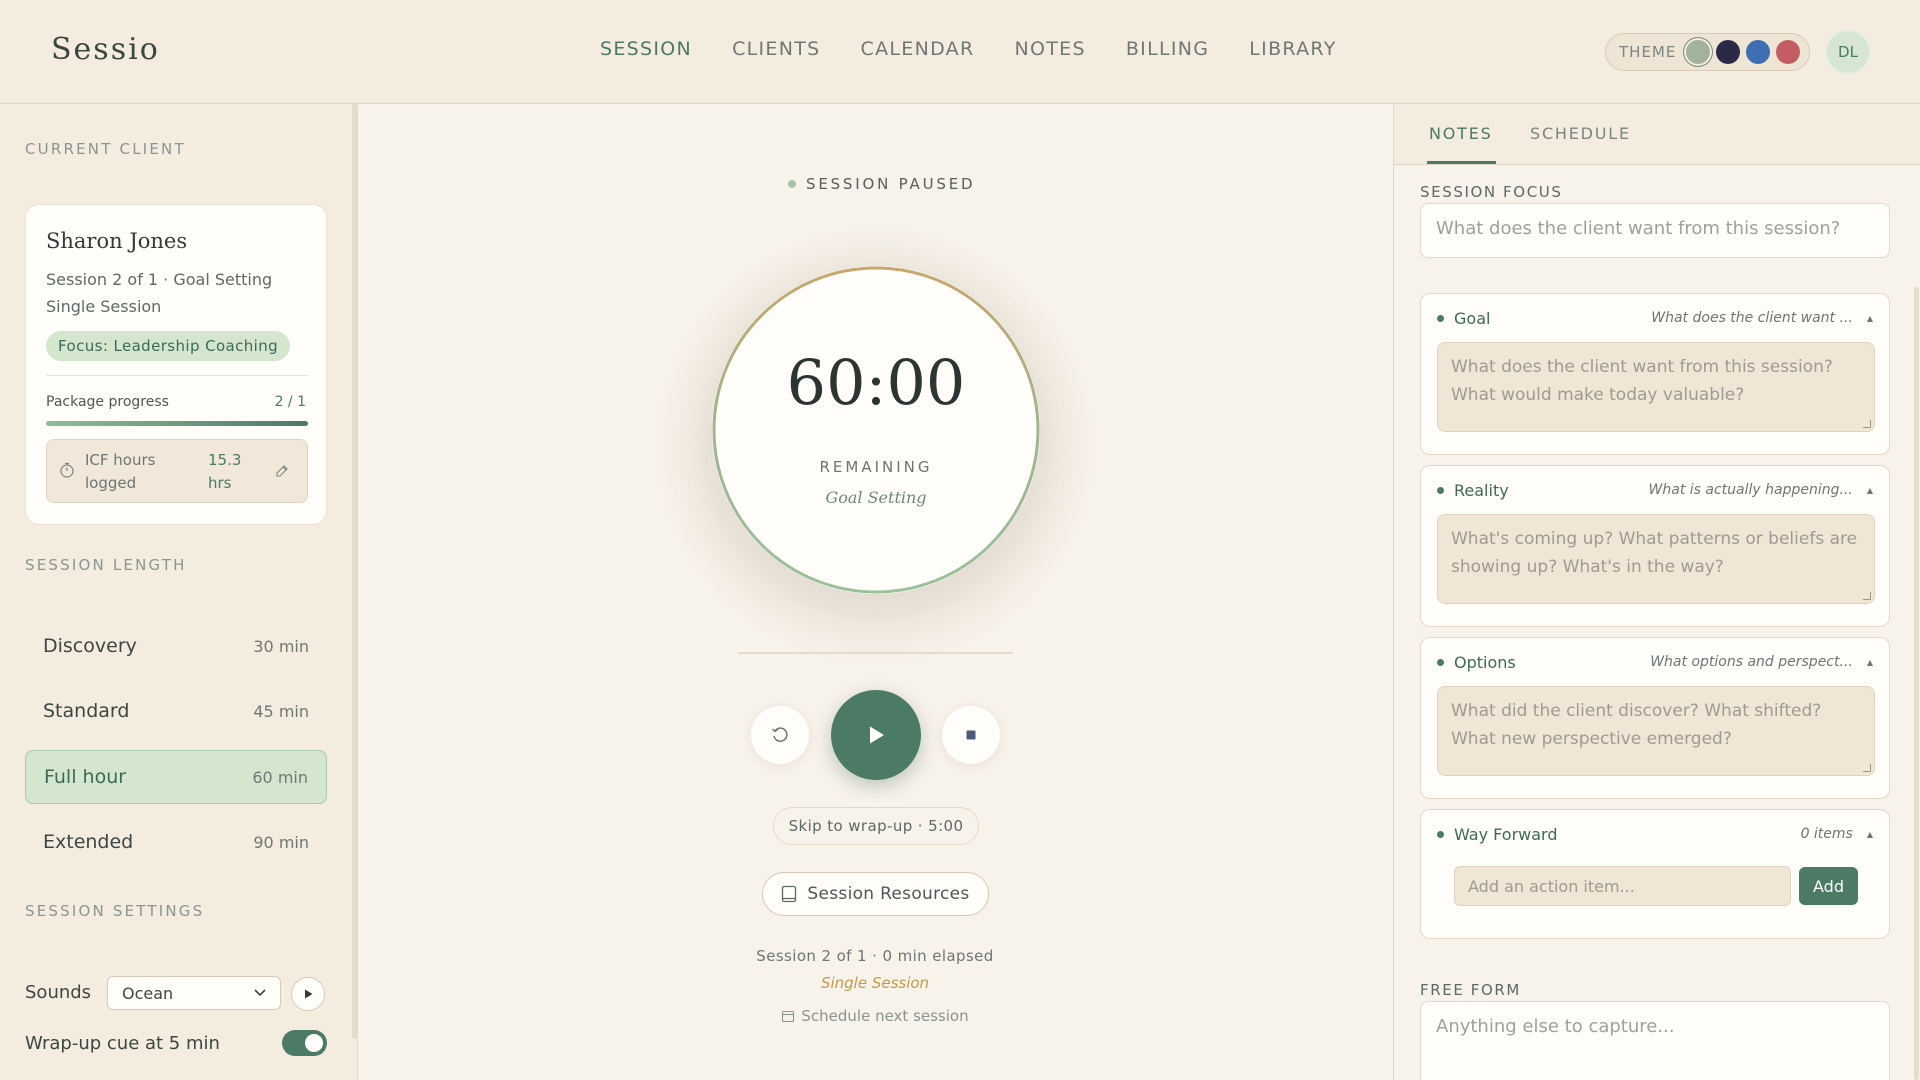 The width and height of the screenshot is (1920, 1080). What do you see at coordinates (1655, 834) in the screenshot?
I see `grow-card-header: Way Forward 0 items ▲` at bounding box center [1655, 834].